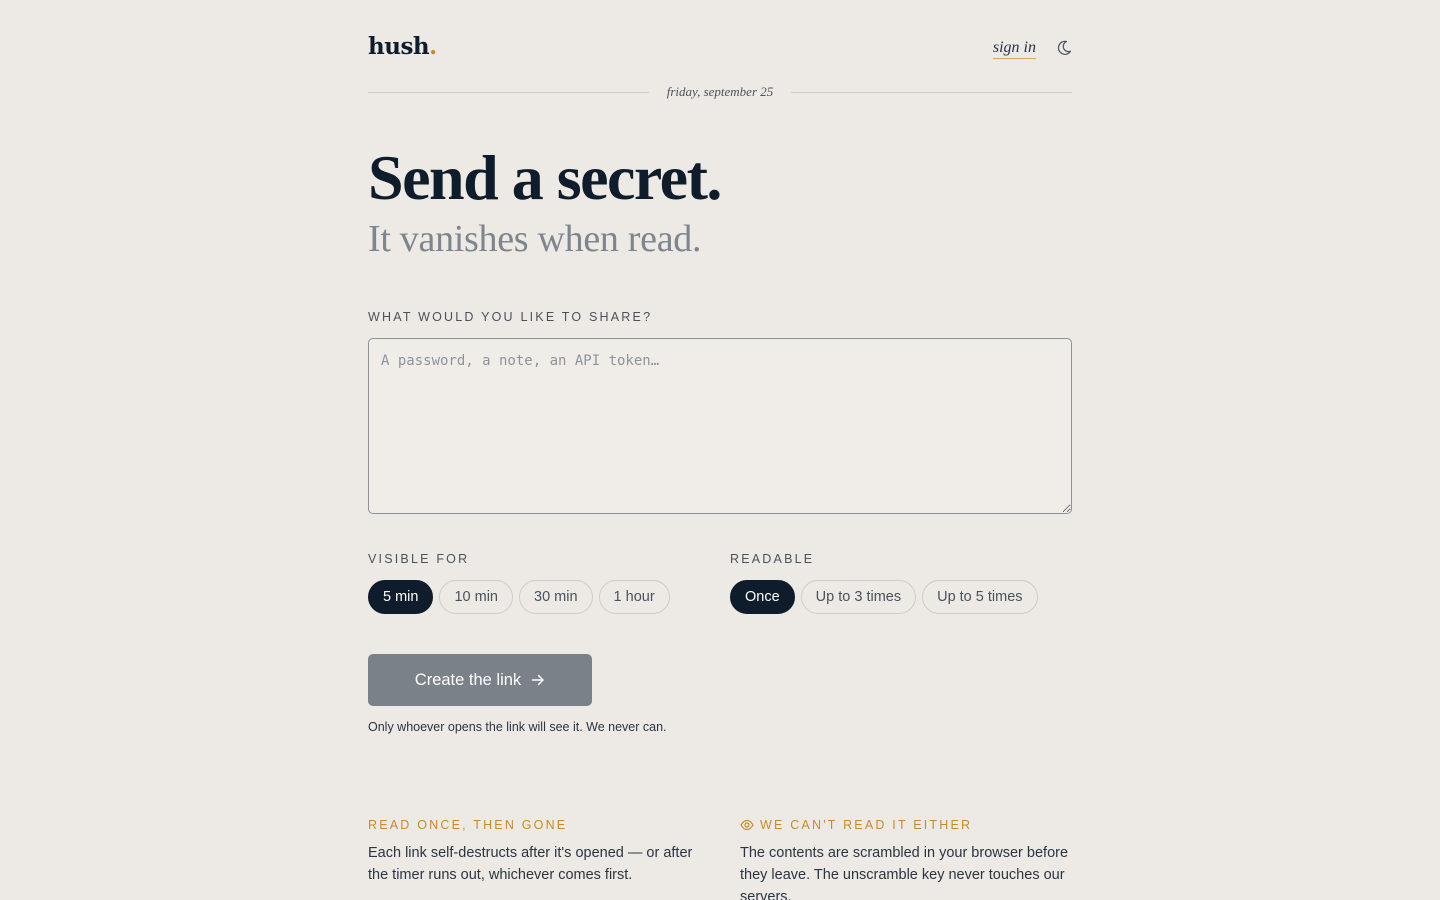 The width and height of the screenshot is (1440, 900). Describe the element at coordinates (720, 426) in the screenshot. I see `secret-input` at that location.